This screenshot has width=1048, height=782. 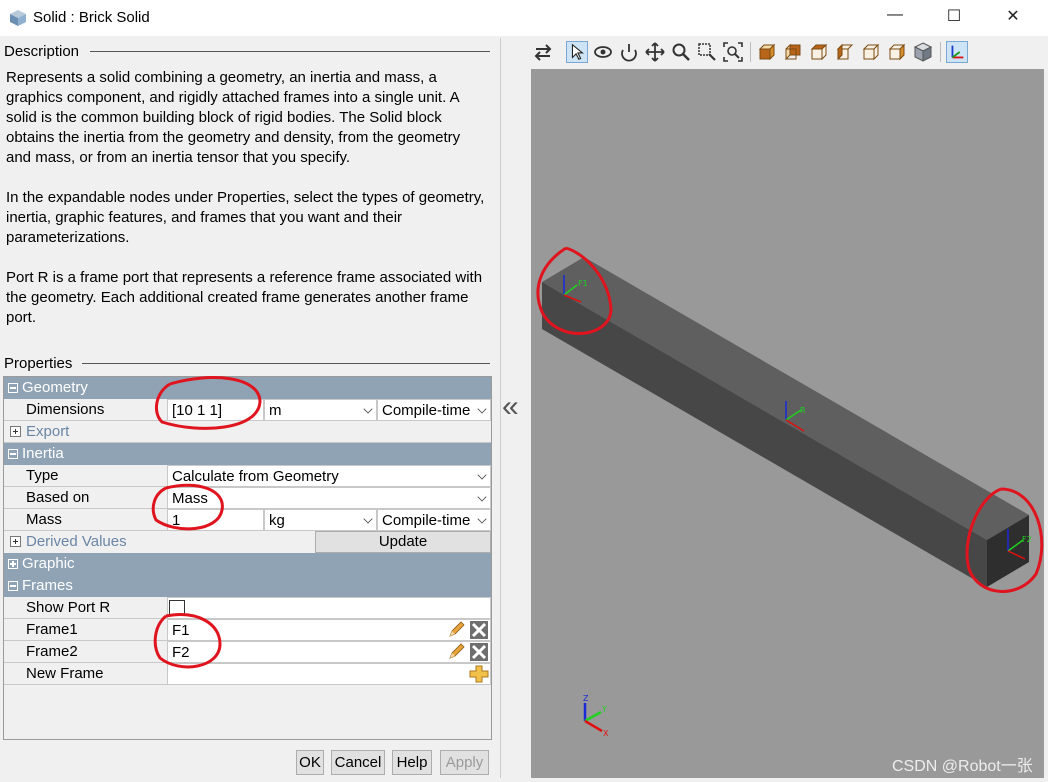 I want to click on watermark-text: CSDN @Robot一张, so click(x=962, y=766).